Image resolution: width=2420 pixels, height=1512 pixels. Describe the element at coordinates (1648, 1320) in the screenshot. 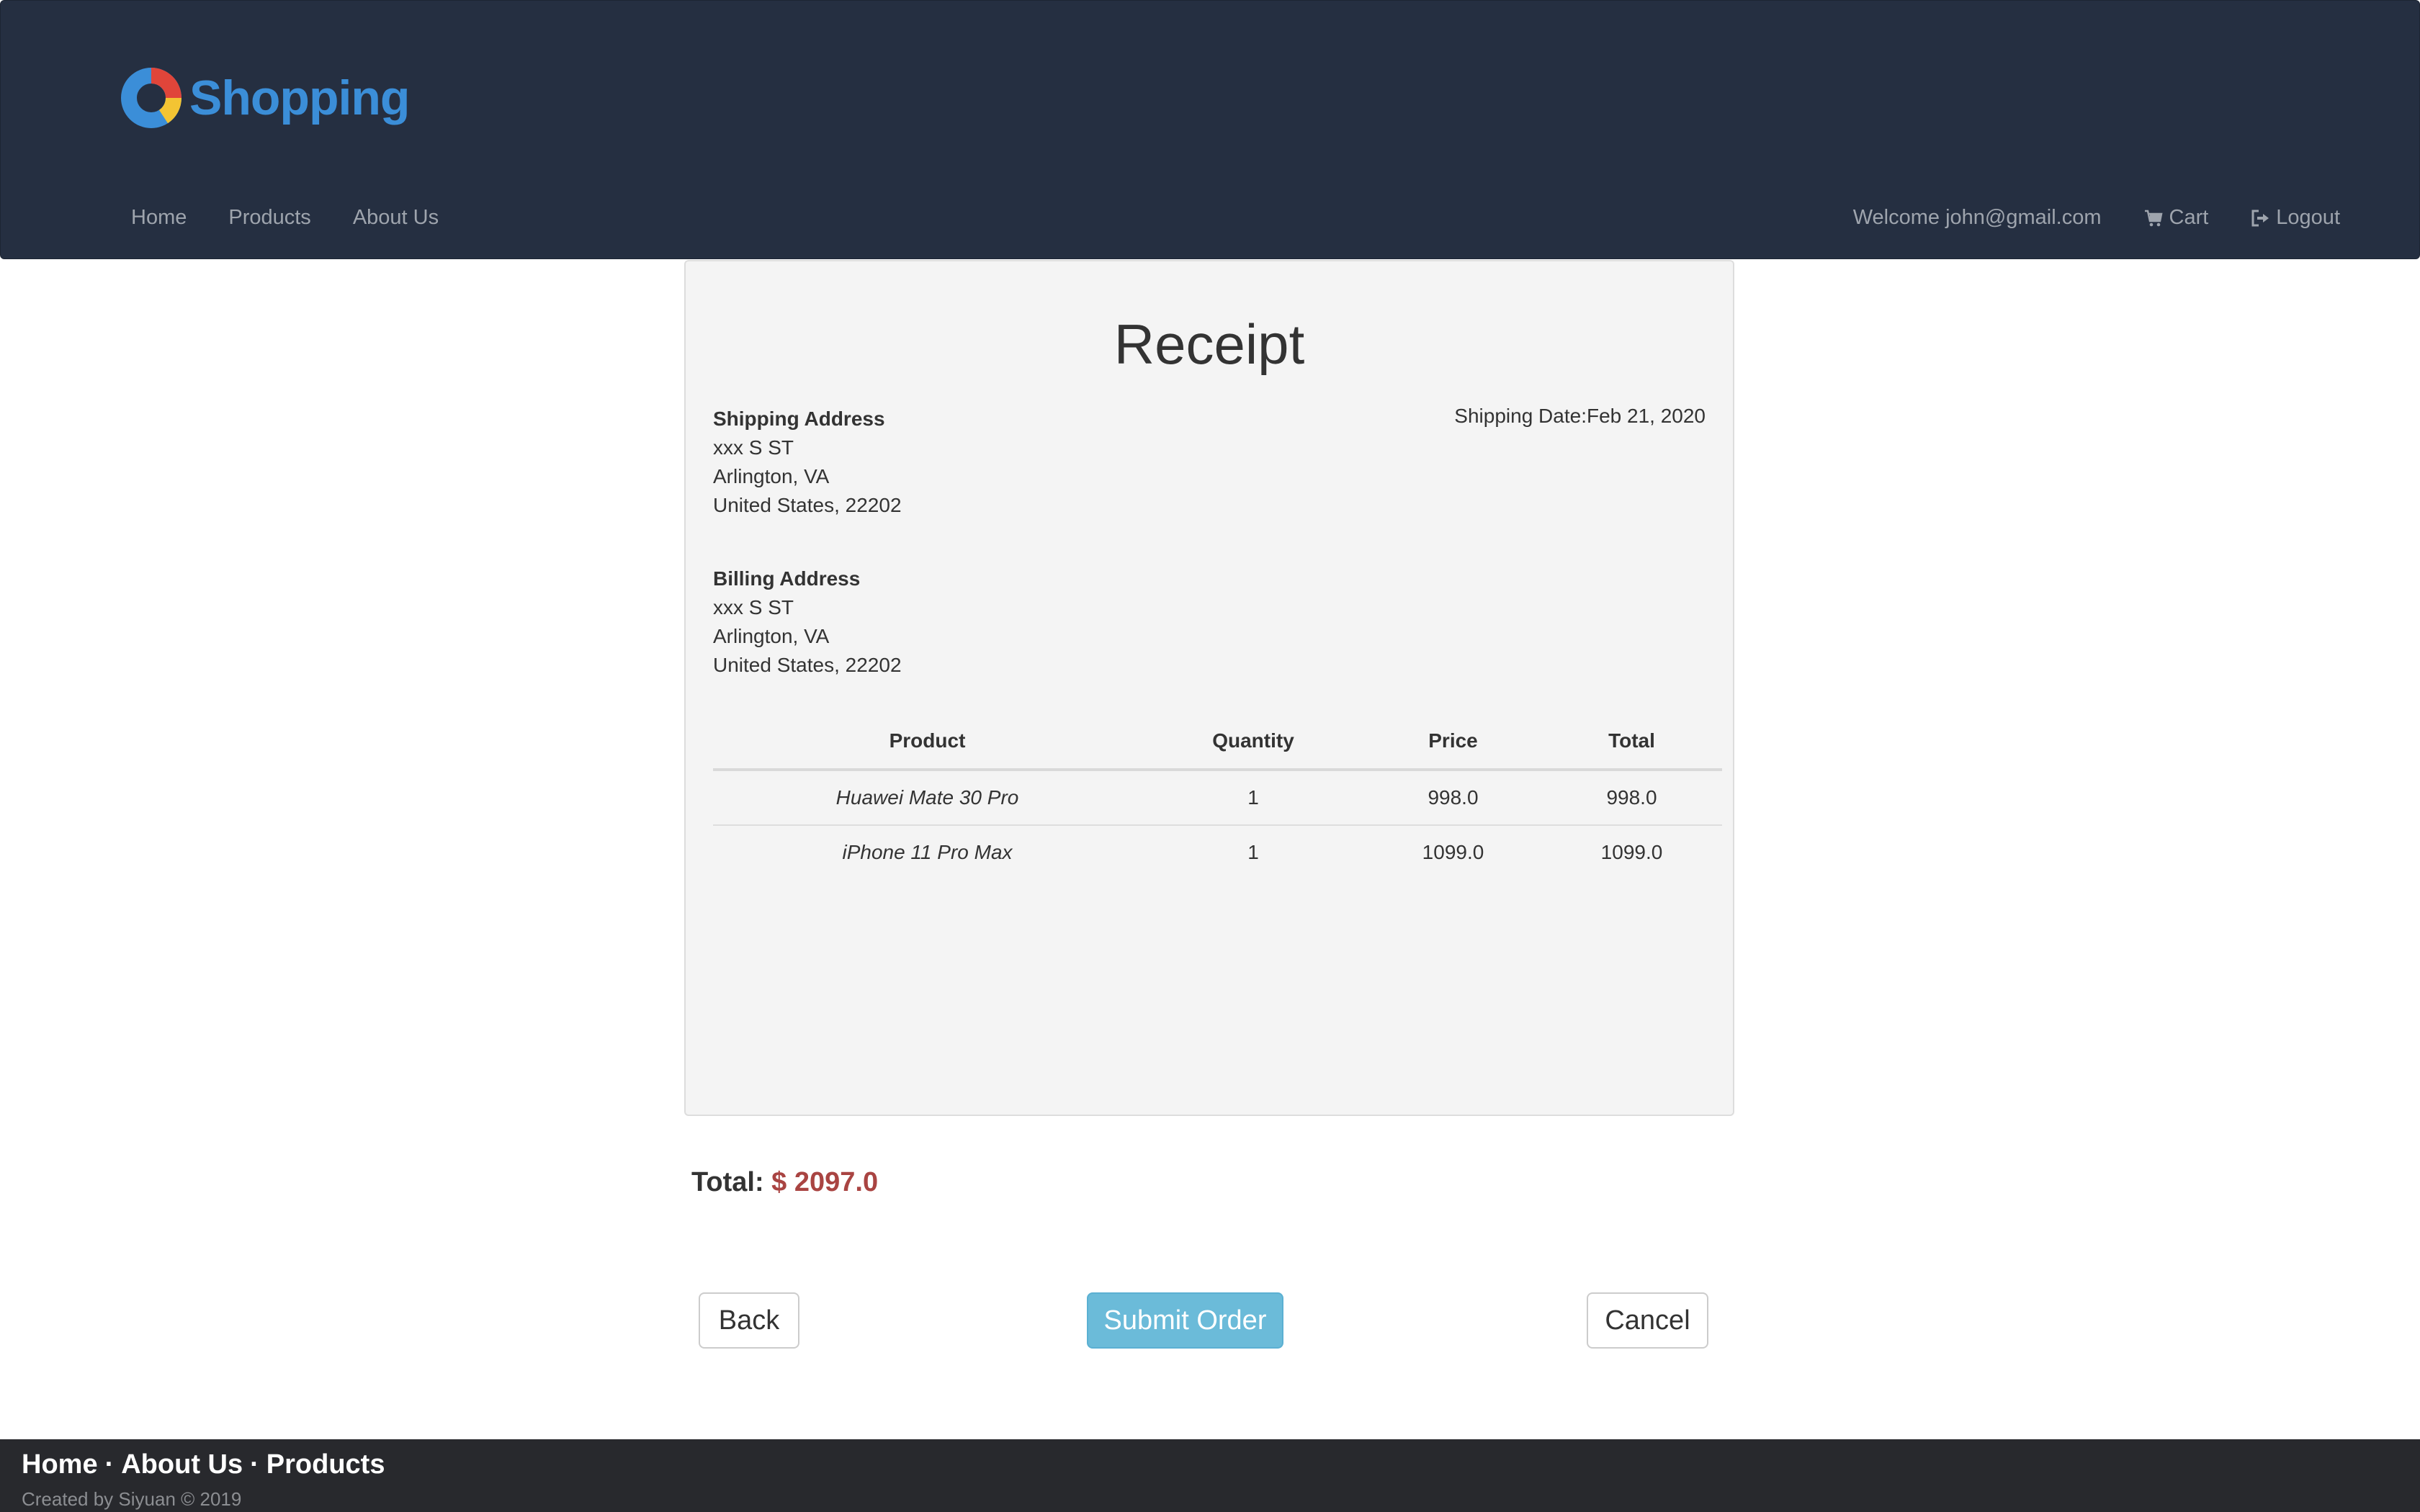

I see `cancel-button: Cancel` at that location.